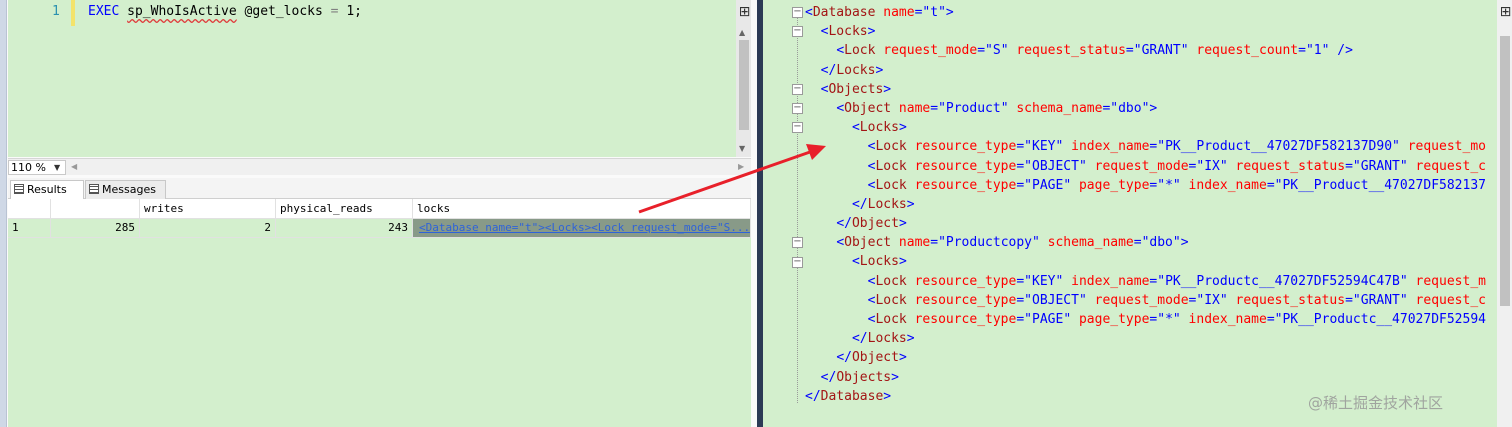 The width and height of the screenshot is (1512, 427). Describe the element at coordinates (344, 209) in the screenshot. I see `grid-header-physical-reads: physical_reads` at that location.